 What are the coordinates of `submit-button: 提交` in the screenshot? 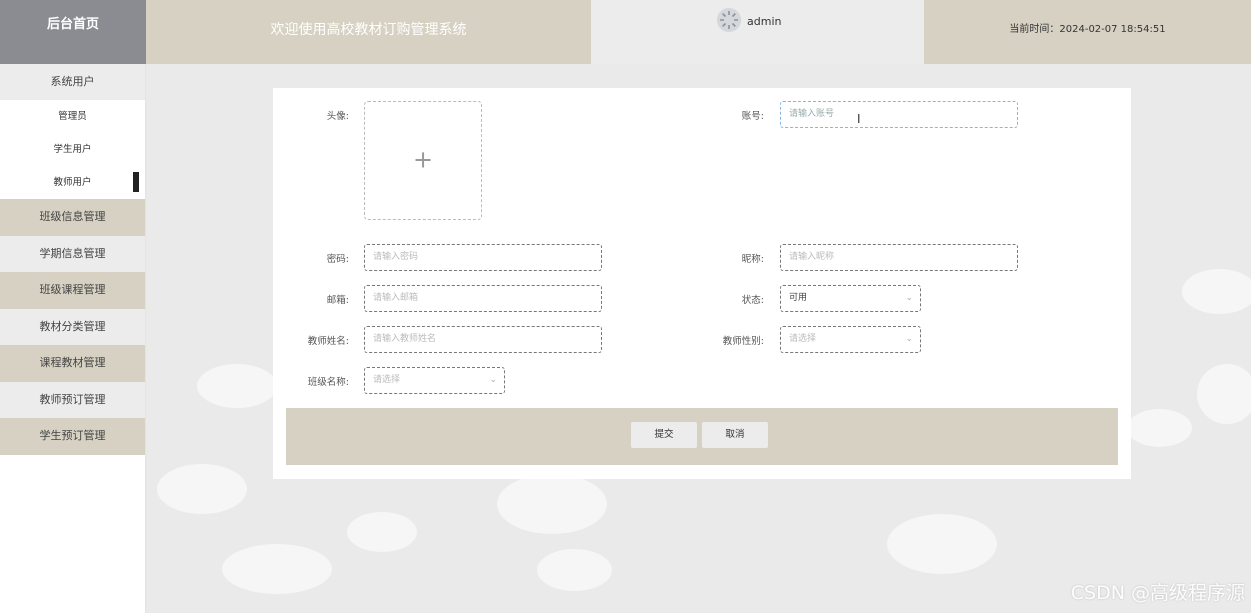 It's located at (664, 435).